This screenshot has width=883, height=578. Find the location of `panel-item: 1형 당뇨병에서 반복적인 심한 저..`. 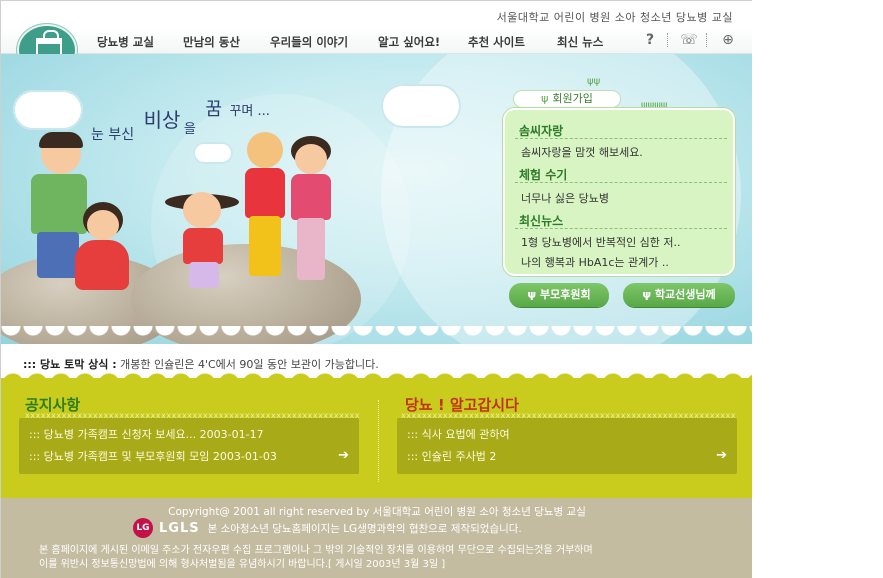

panel-item: 1형 당뇨병에서 반복적인 심한 저.. is located at coordinates (601, 242).